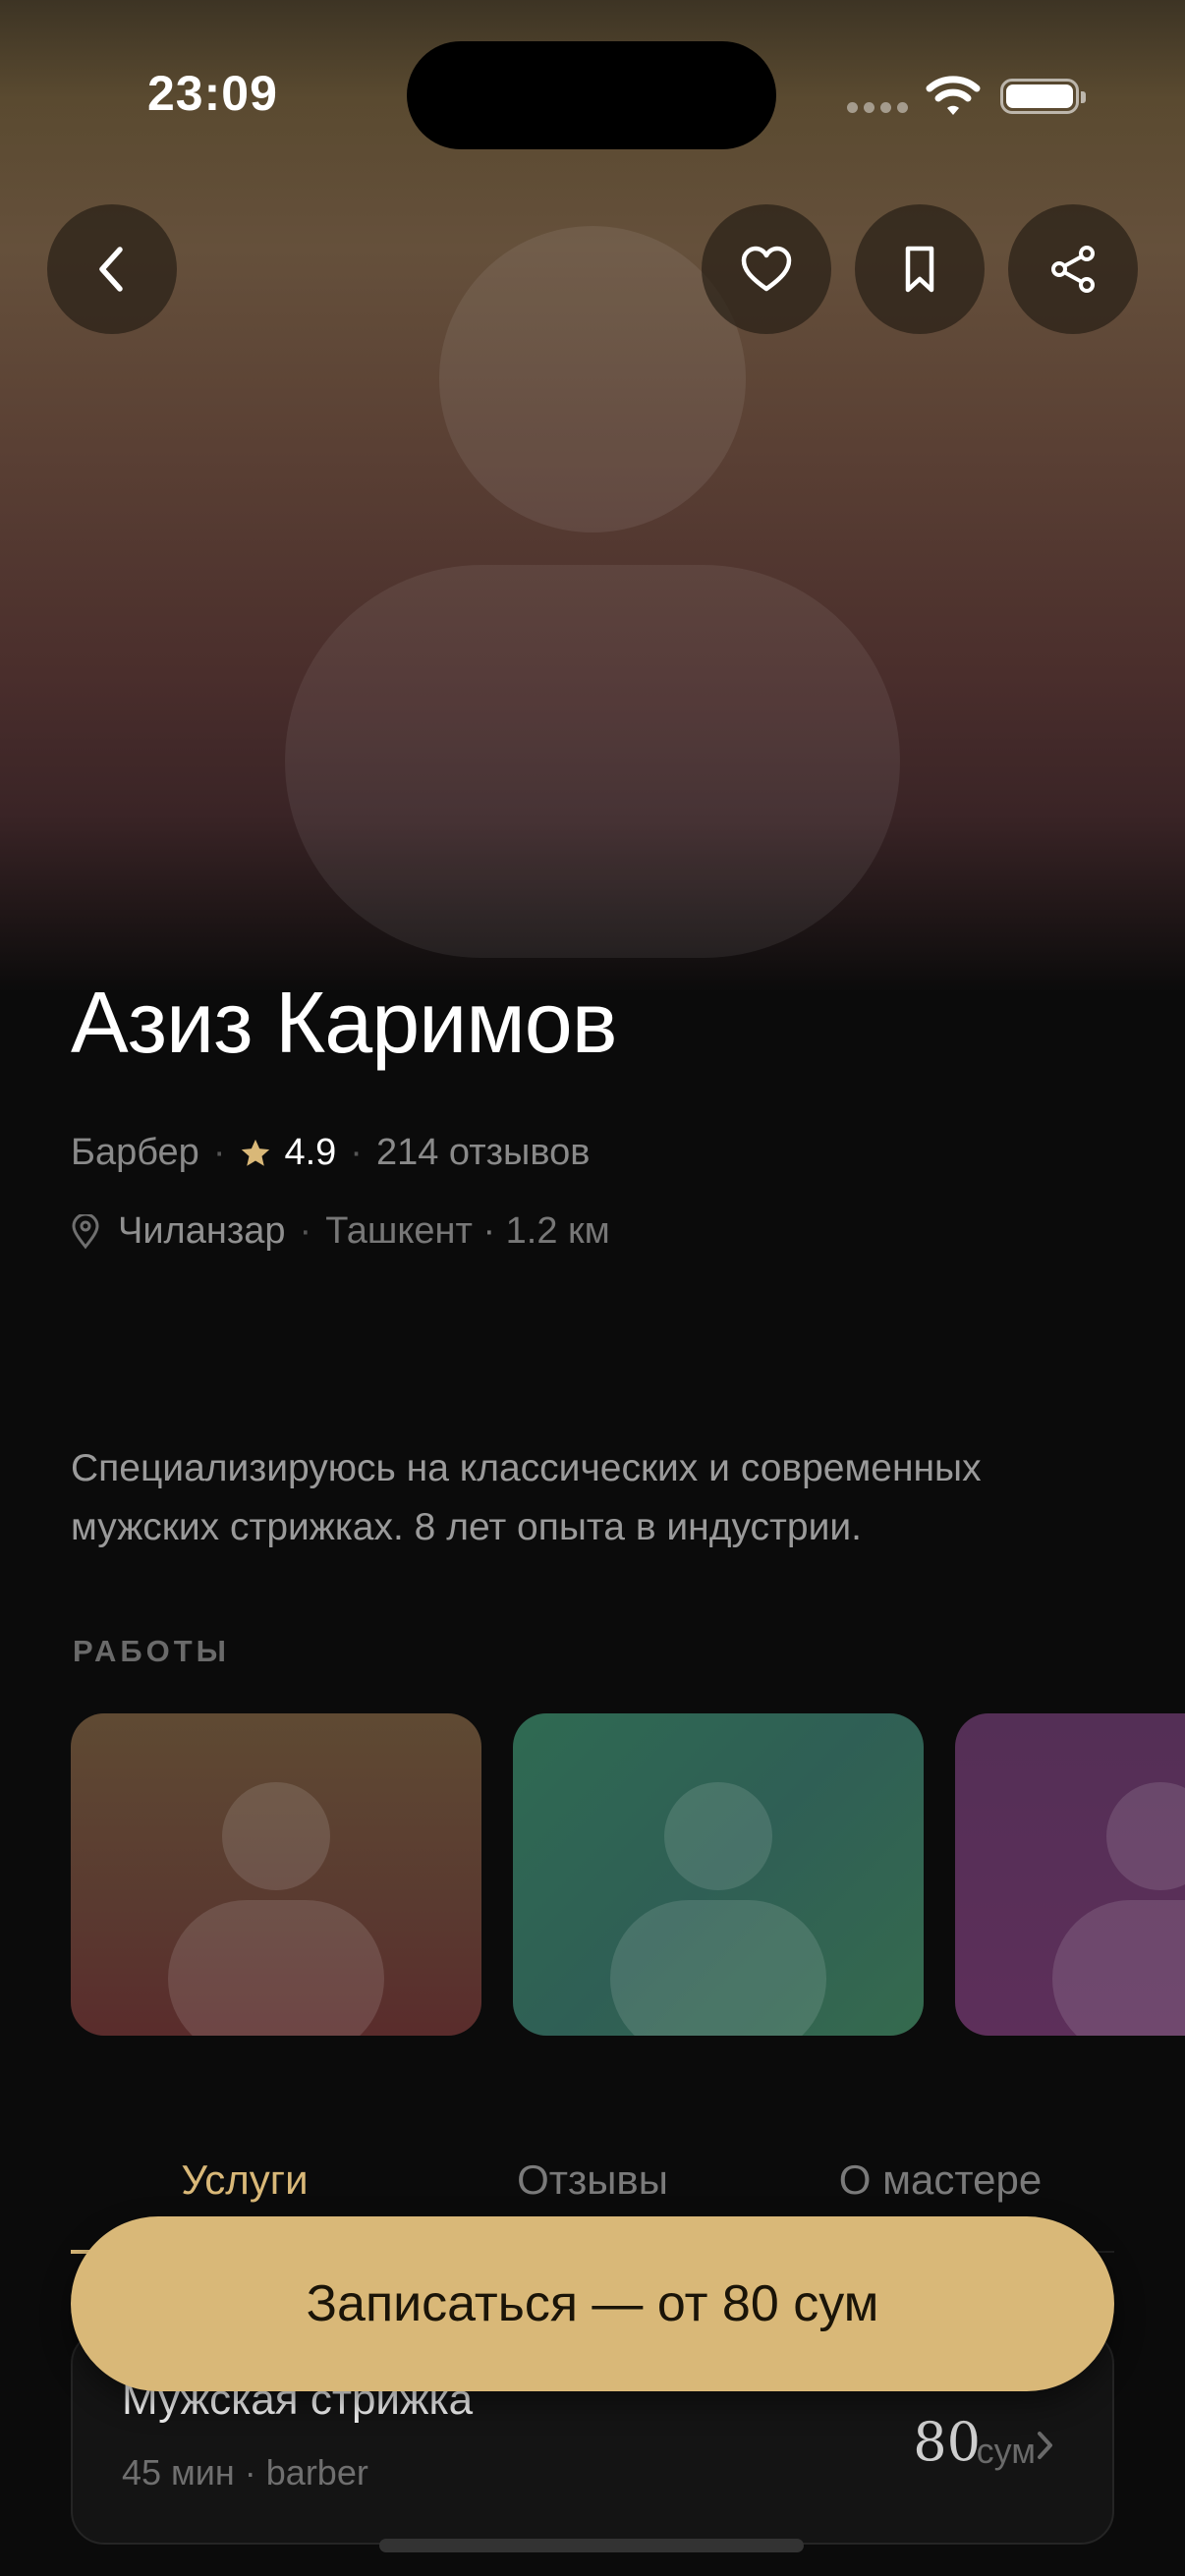 The width and height of the screenshot is (1185, 2576). I want to click on tab-reviews: Отзывы, so click(592, 2180).